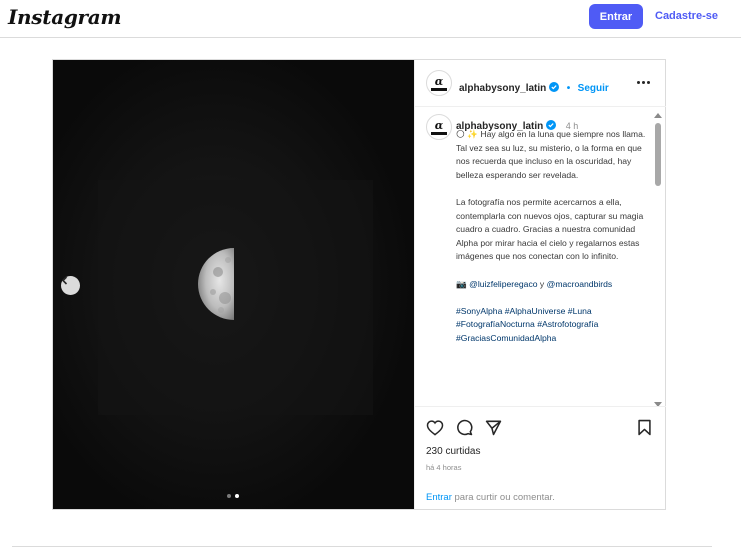 The height and width of the screenshot is (556, 741). What do you see at coordinates (643, 82) in the screenshot?
I see `more-options-icon` at bounding box center [643, 82].